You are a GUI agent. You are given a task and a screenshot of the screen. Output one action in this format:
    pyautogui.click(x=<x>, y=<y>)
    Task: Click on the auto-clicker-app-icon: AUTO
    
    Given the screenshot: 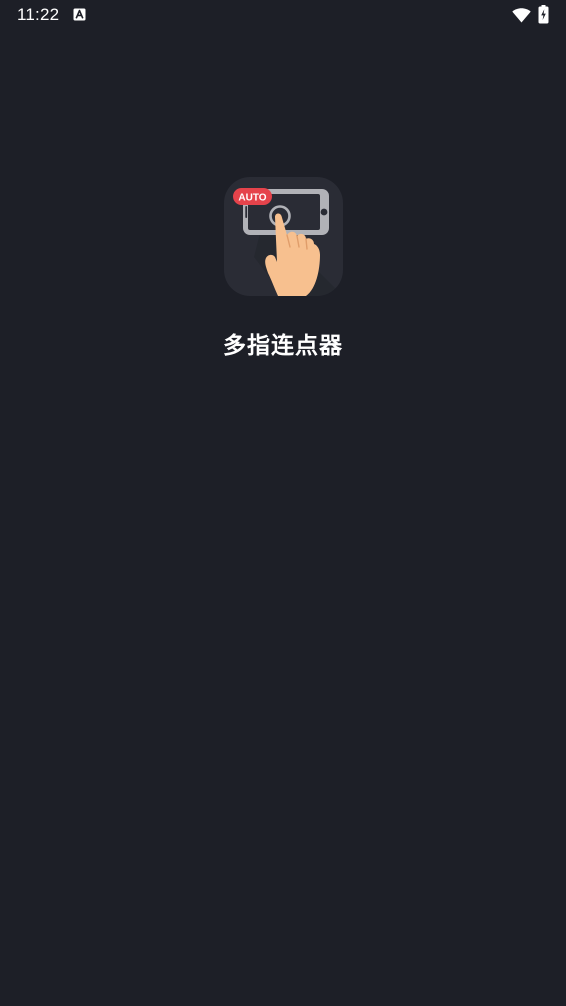 What is the action you would take?
    pyautogui.click(x=283, y=236)
    